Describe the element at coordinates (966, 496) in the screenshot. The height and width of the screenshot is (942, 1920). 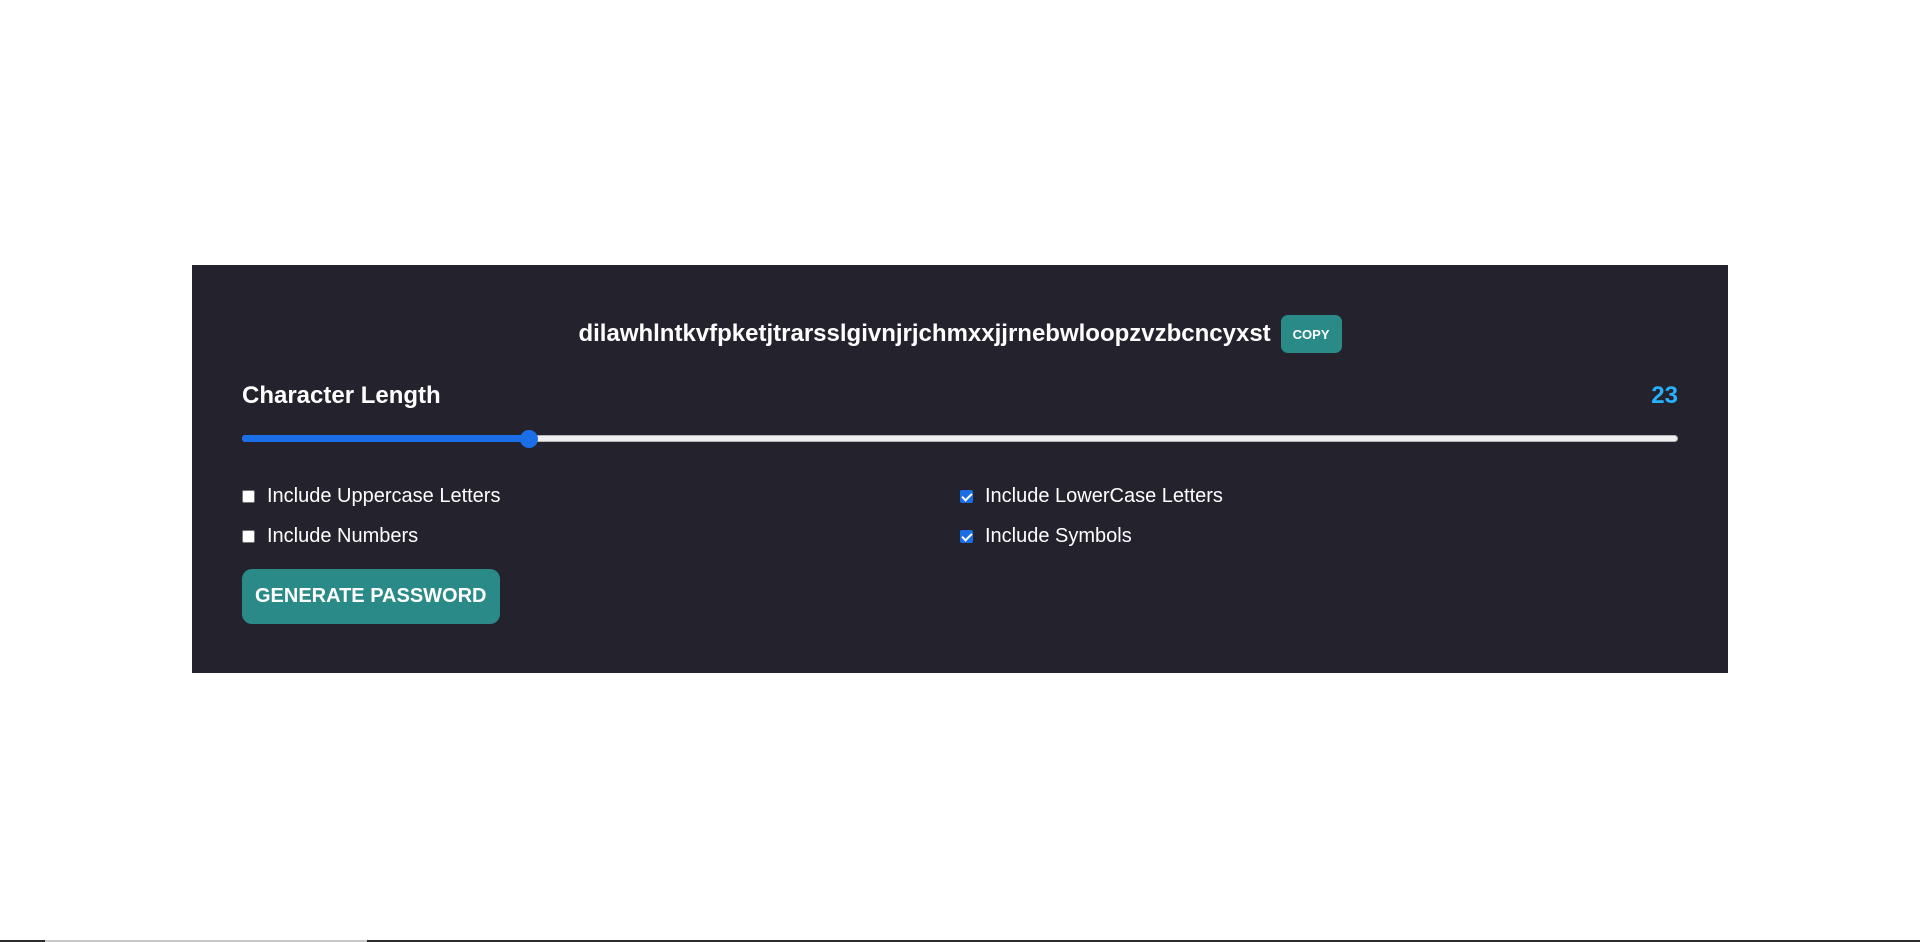
I see `lowercase-checkbox` at that location.